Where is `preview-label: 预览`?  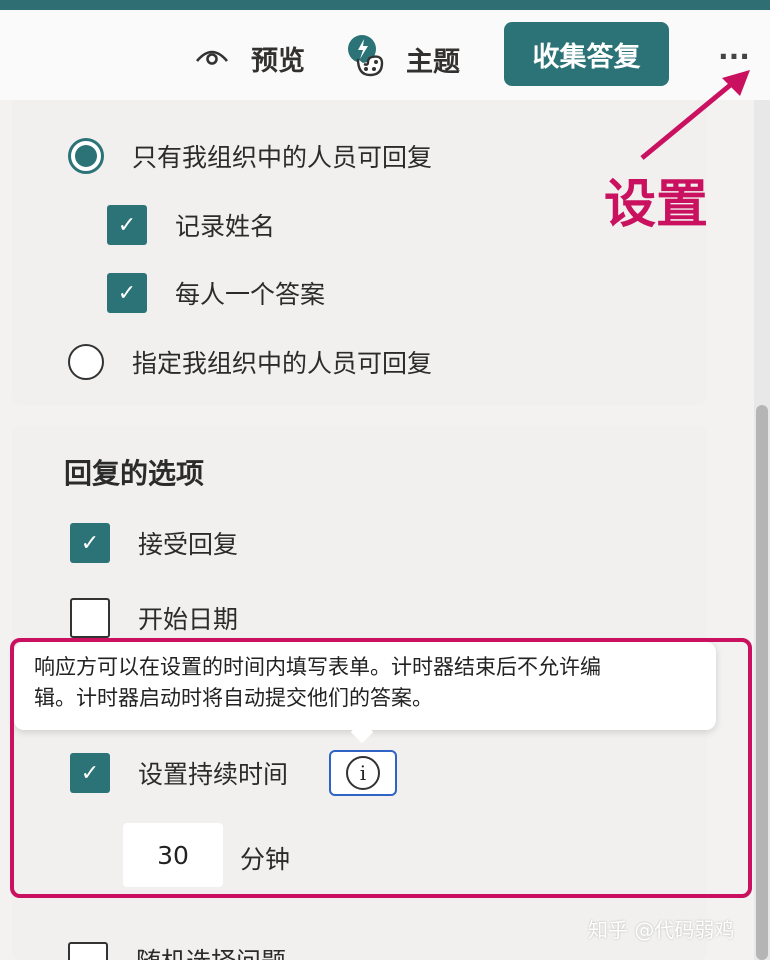
preview-label: 预览 is located at coordinates (278, 61).